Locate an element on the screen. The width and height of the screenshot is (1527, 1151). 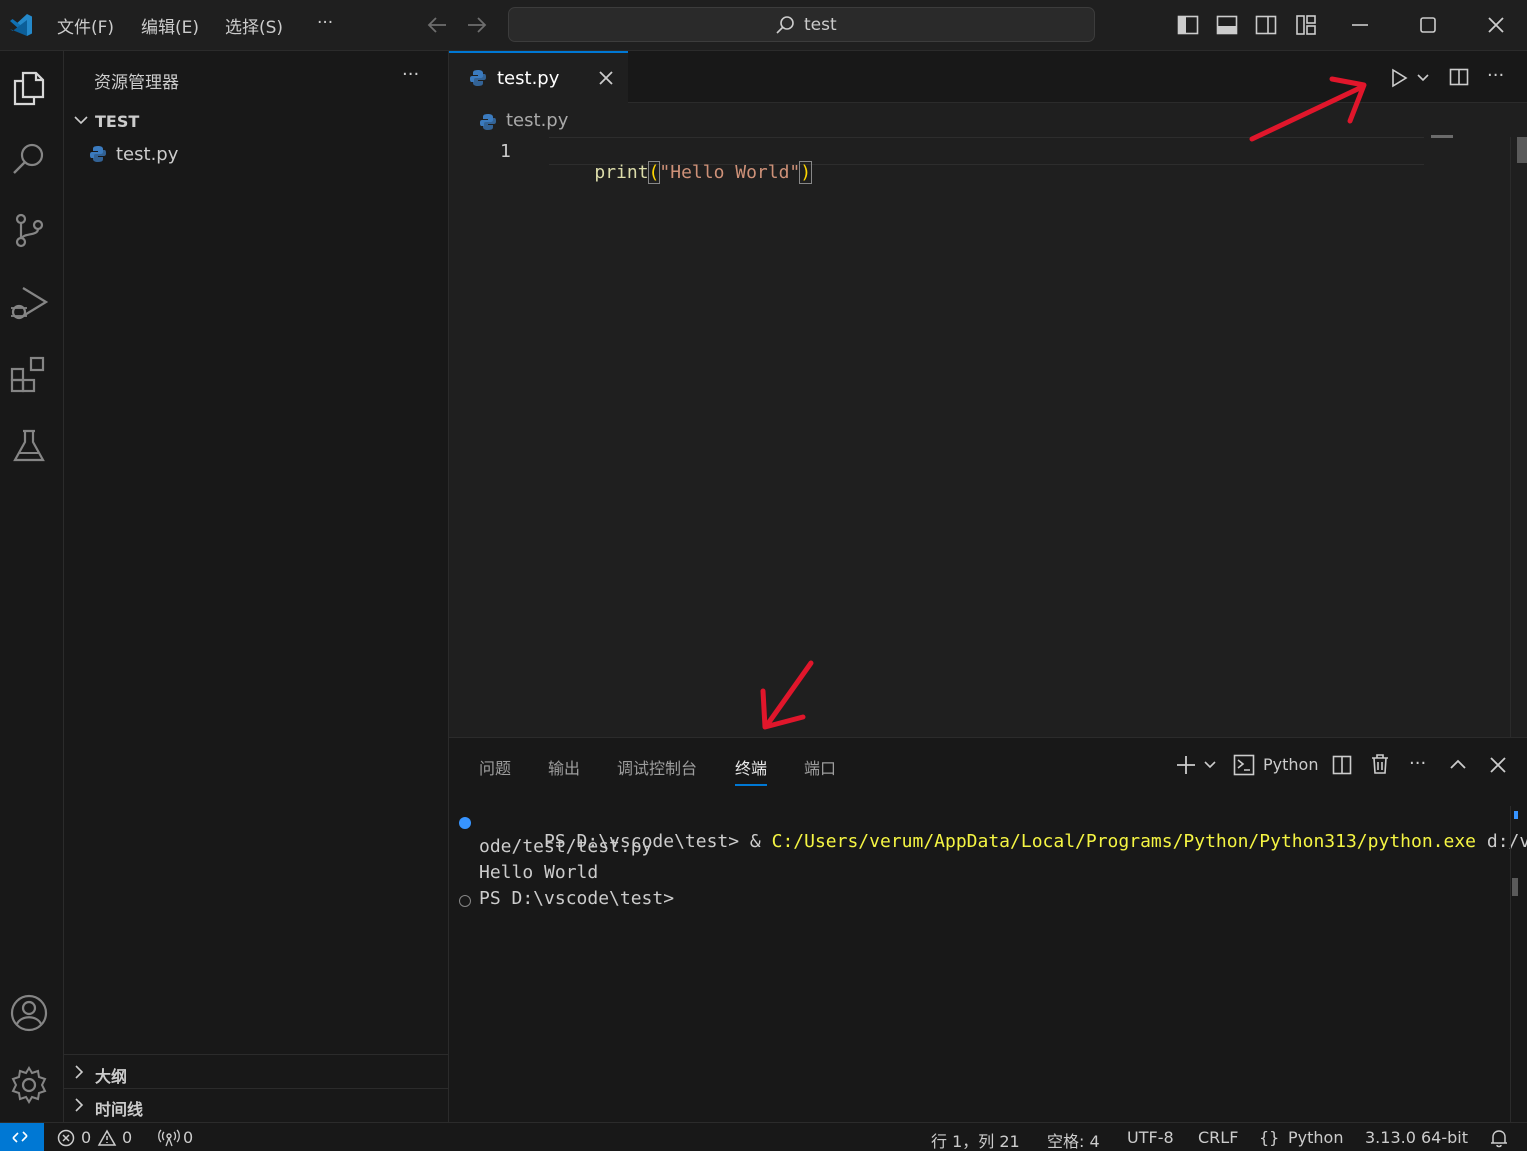
account-icon is located at coordinates (29, 1013).